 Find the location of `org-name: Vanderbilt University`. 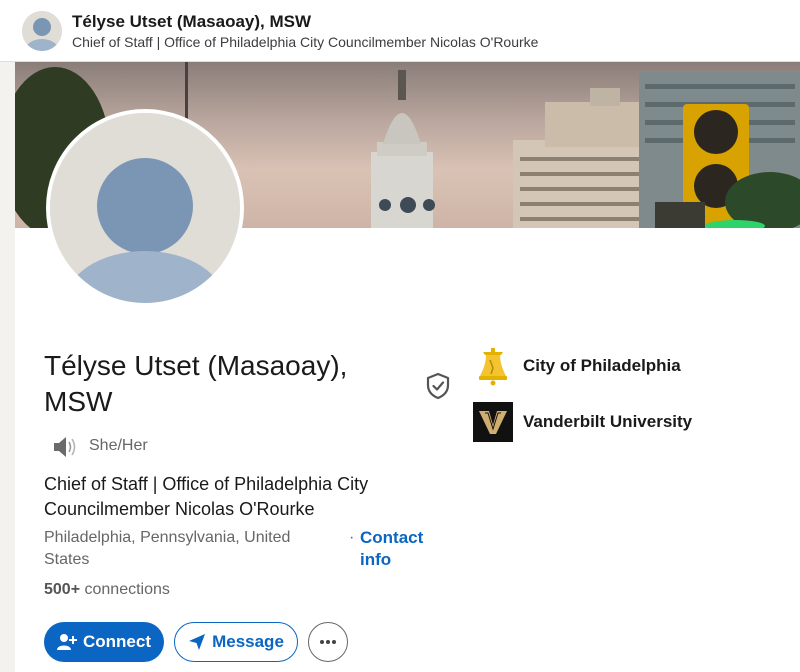

org-name: Vanderbilt University is located at coordinates (608, 421).